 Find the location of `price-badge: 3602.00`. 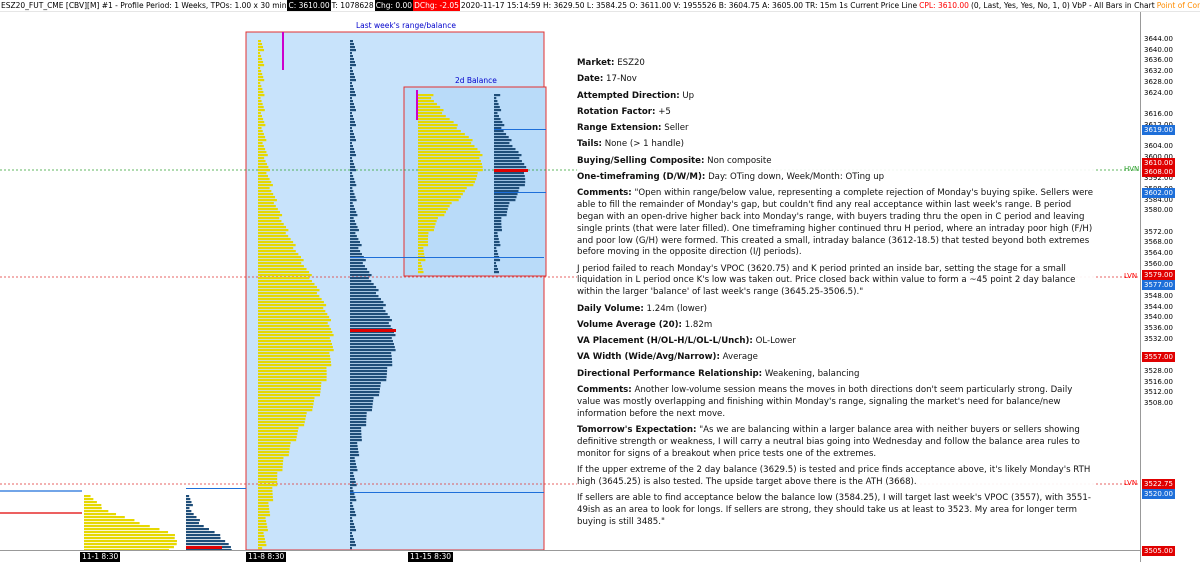

price-badge: 3602.00 is located at coordinates (1158, 193).